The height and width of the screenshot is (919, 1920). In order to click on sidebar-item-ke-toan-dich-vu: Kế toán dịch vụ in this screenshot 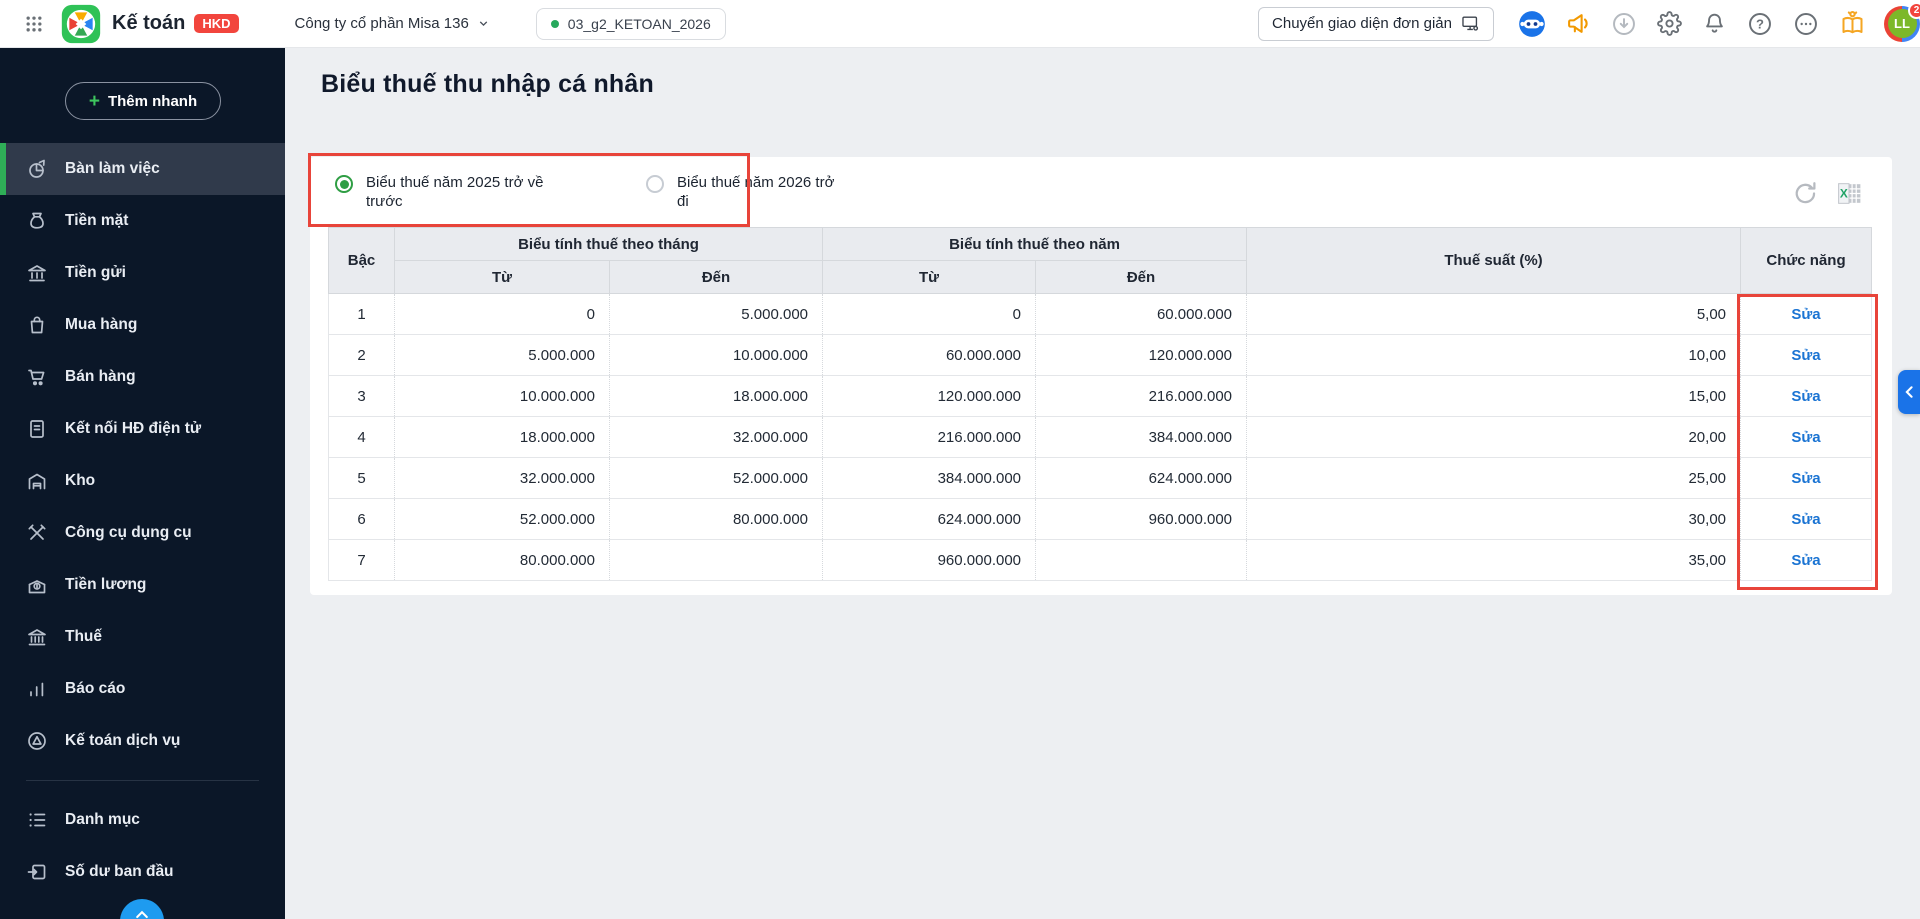, I will do `click(142, 741)`.